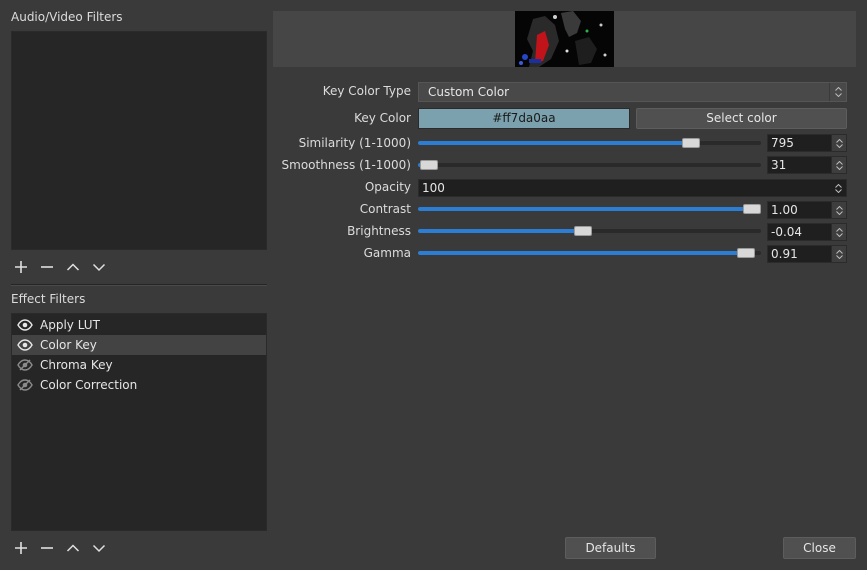 The width and height of the screenshot is (867, 570). What do you see at coordinates (469, 92) in the screenshot?
I see `key-color-type-value: Custom Color` at bounding box center [469, 92].